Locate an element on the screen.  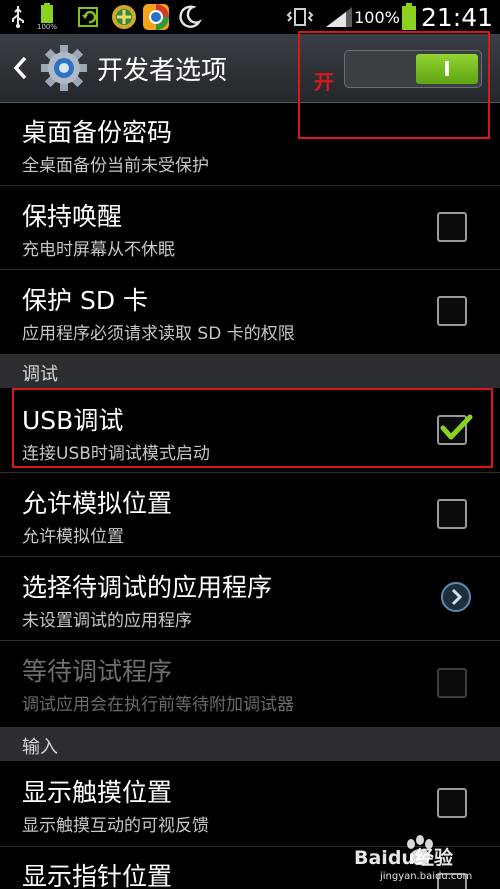
usb-icon is located at coordinates (18, 17).